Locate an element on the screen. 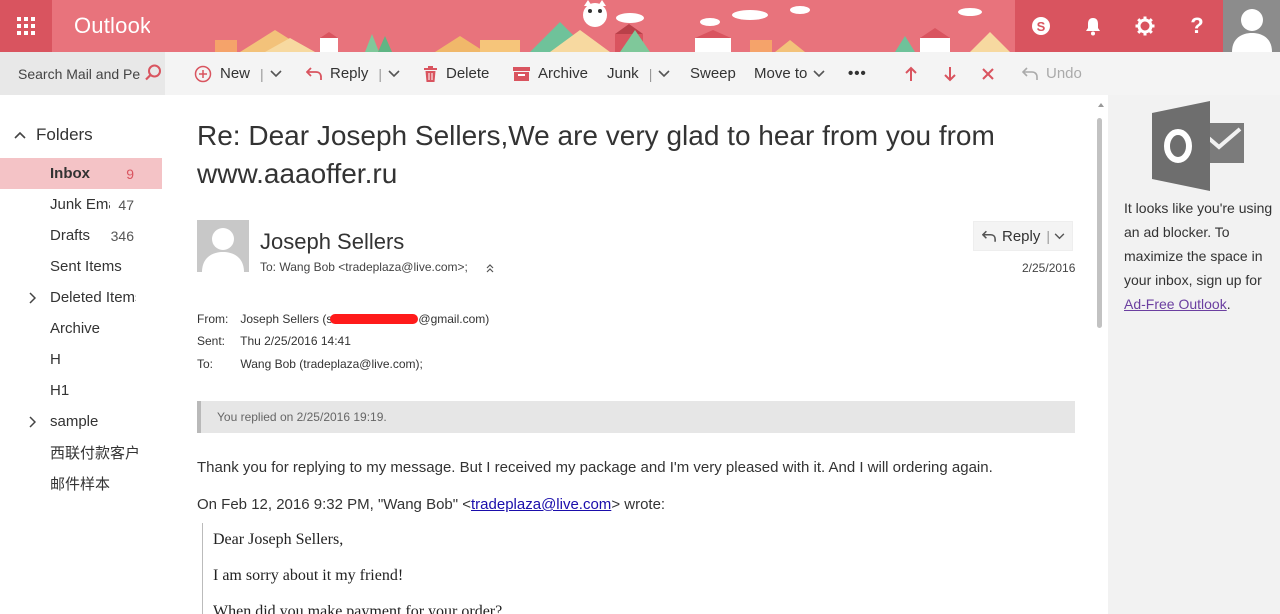 This screenshot has width=1280, height=614. search-input: Search Mail and People is located at coordinates (79, 74).